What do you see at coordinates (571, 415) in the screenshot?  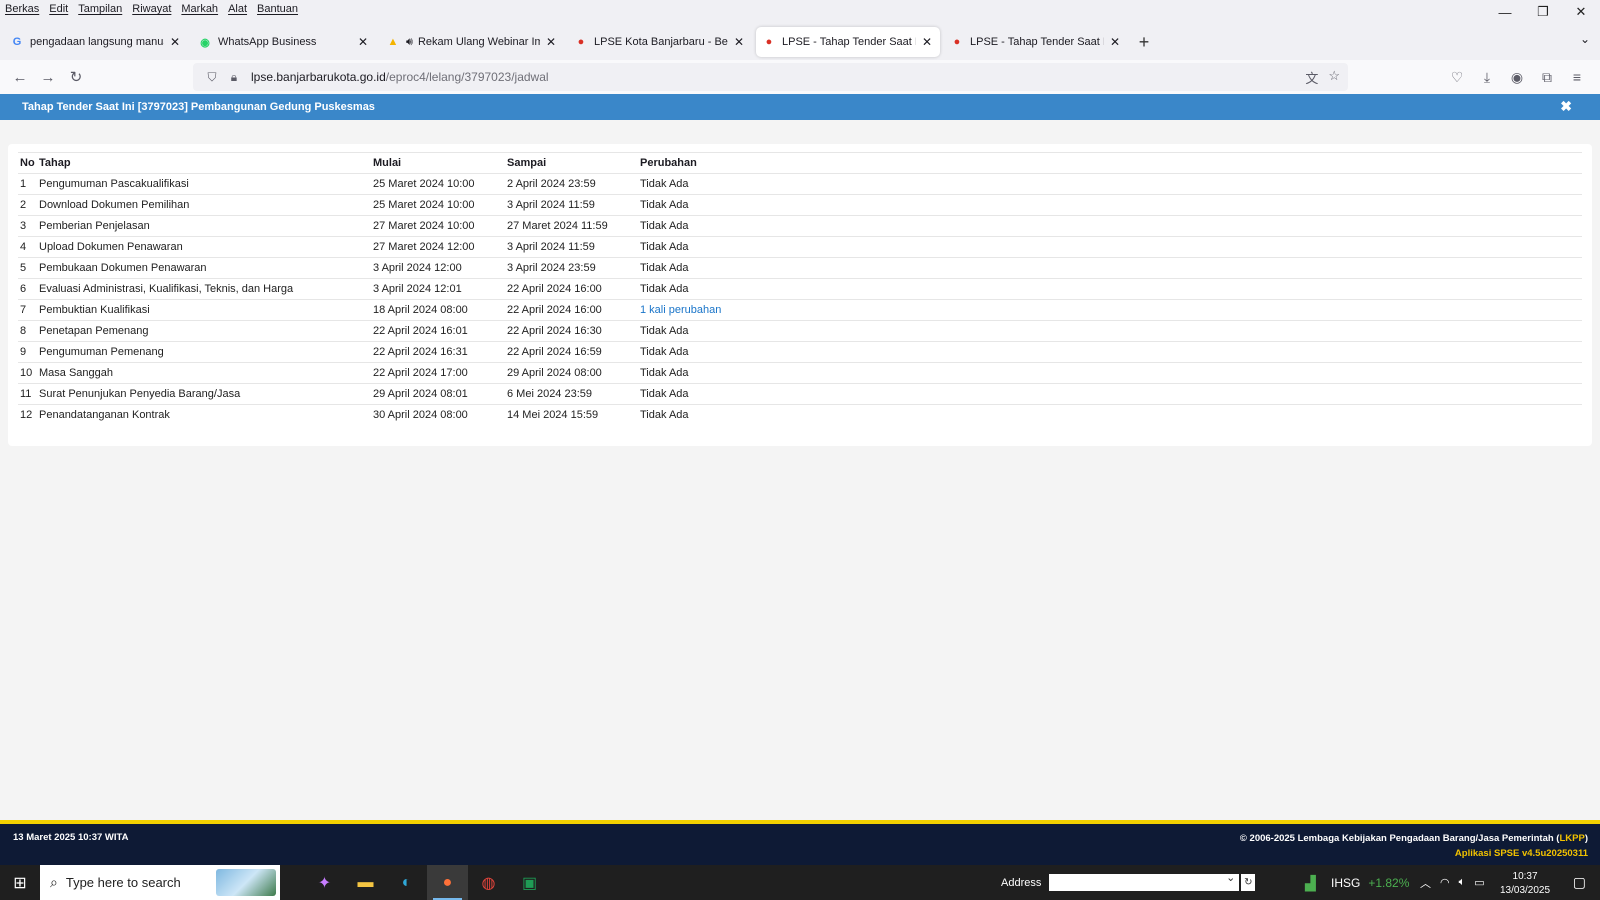 I see `row-sampai: 14 Mei 2024 15:59` at bounding box center [571, 415].